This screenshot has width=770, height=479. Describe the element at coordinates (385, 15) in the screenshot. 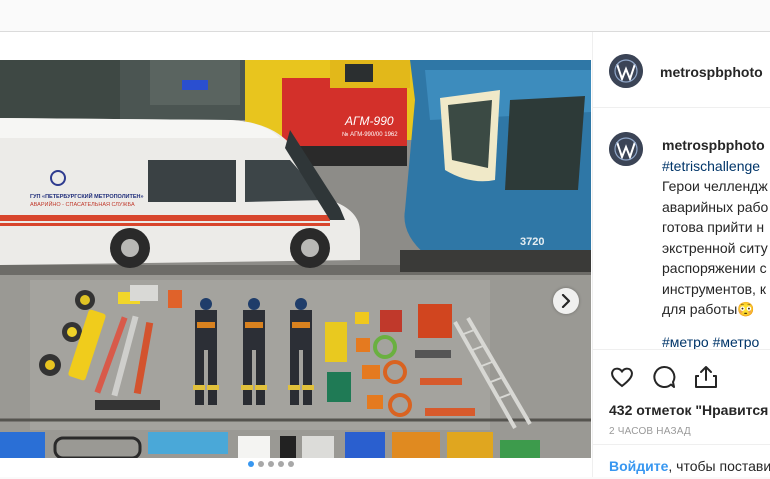

I see `top-bar` at that location.